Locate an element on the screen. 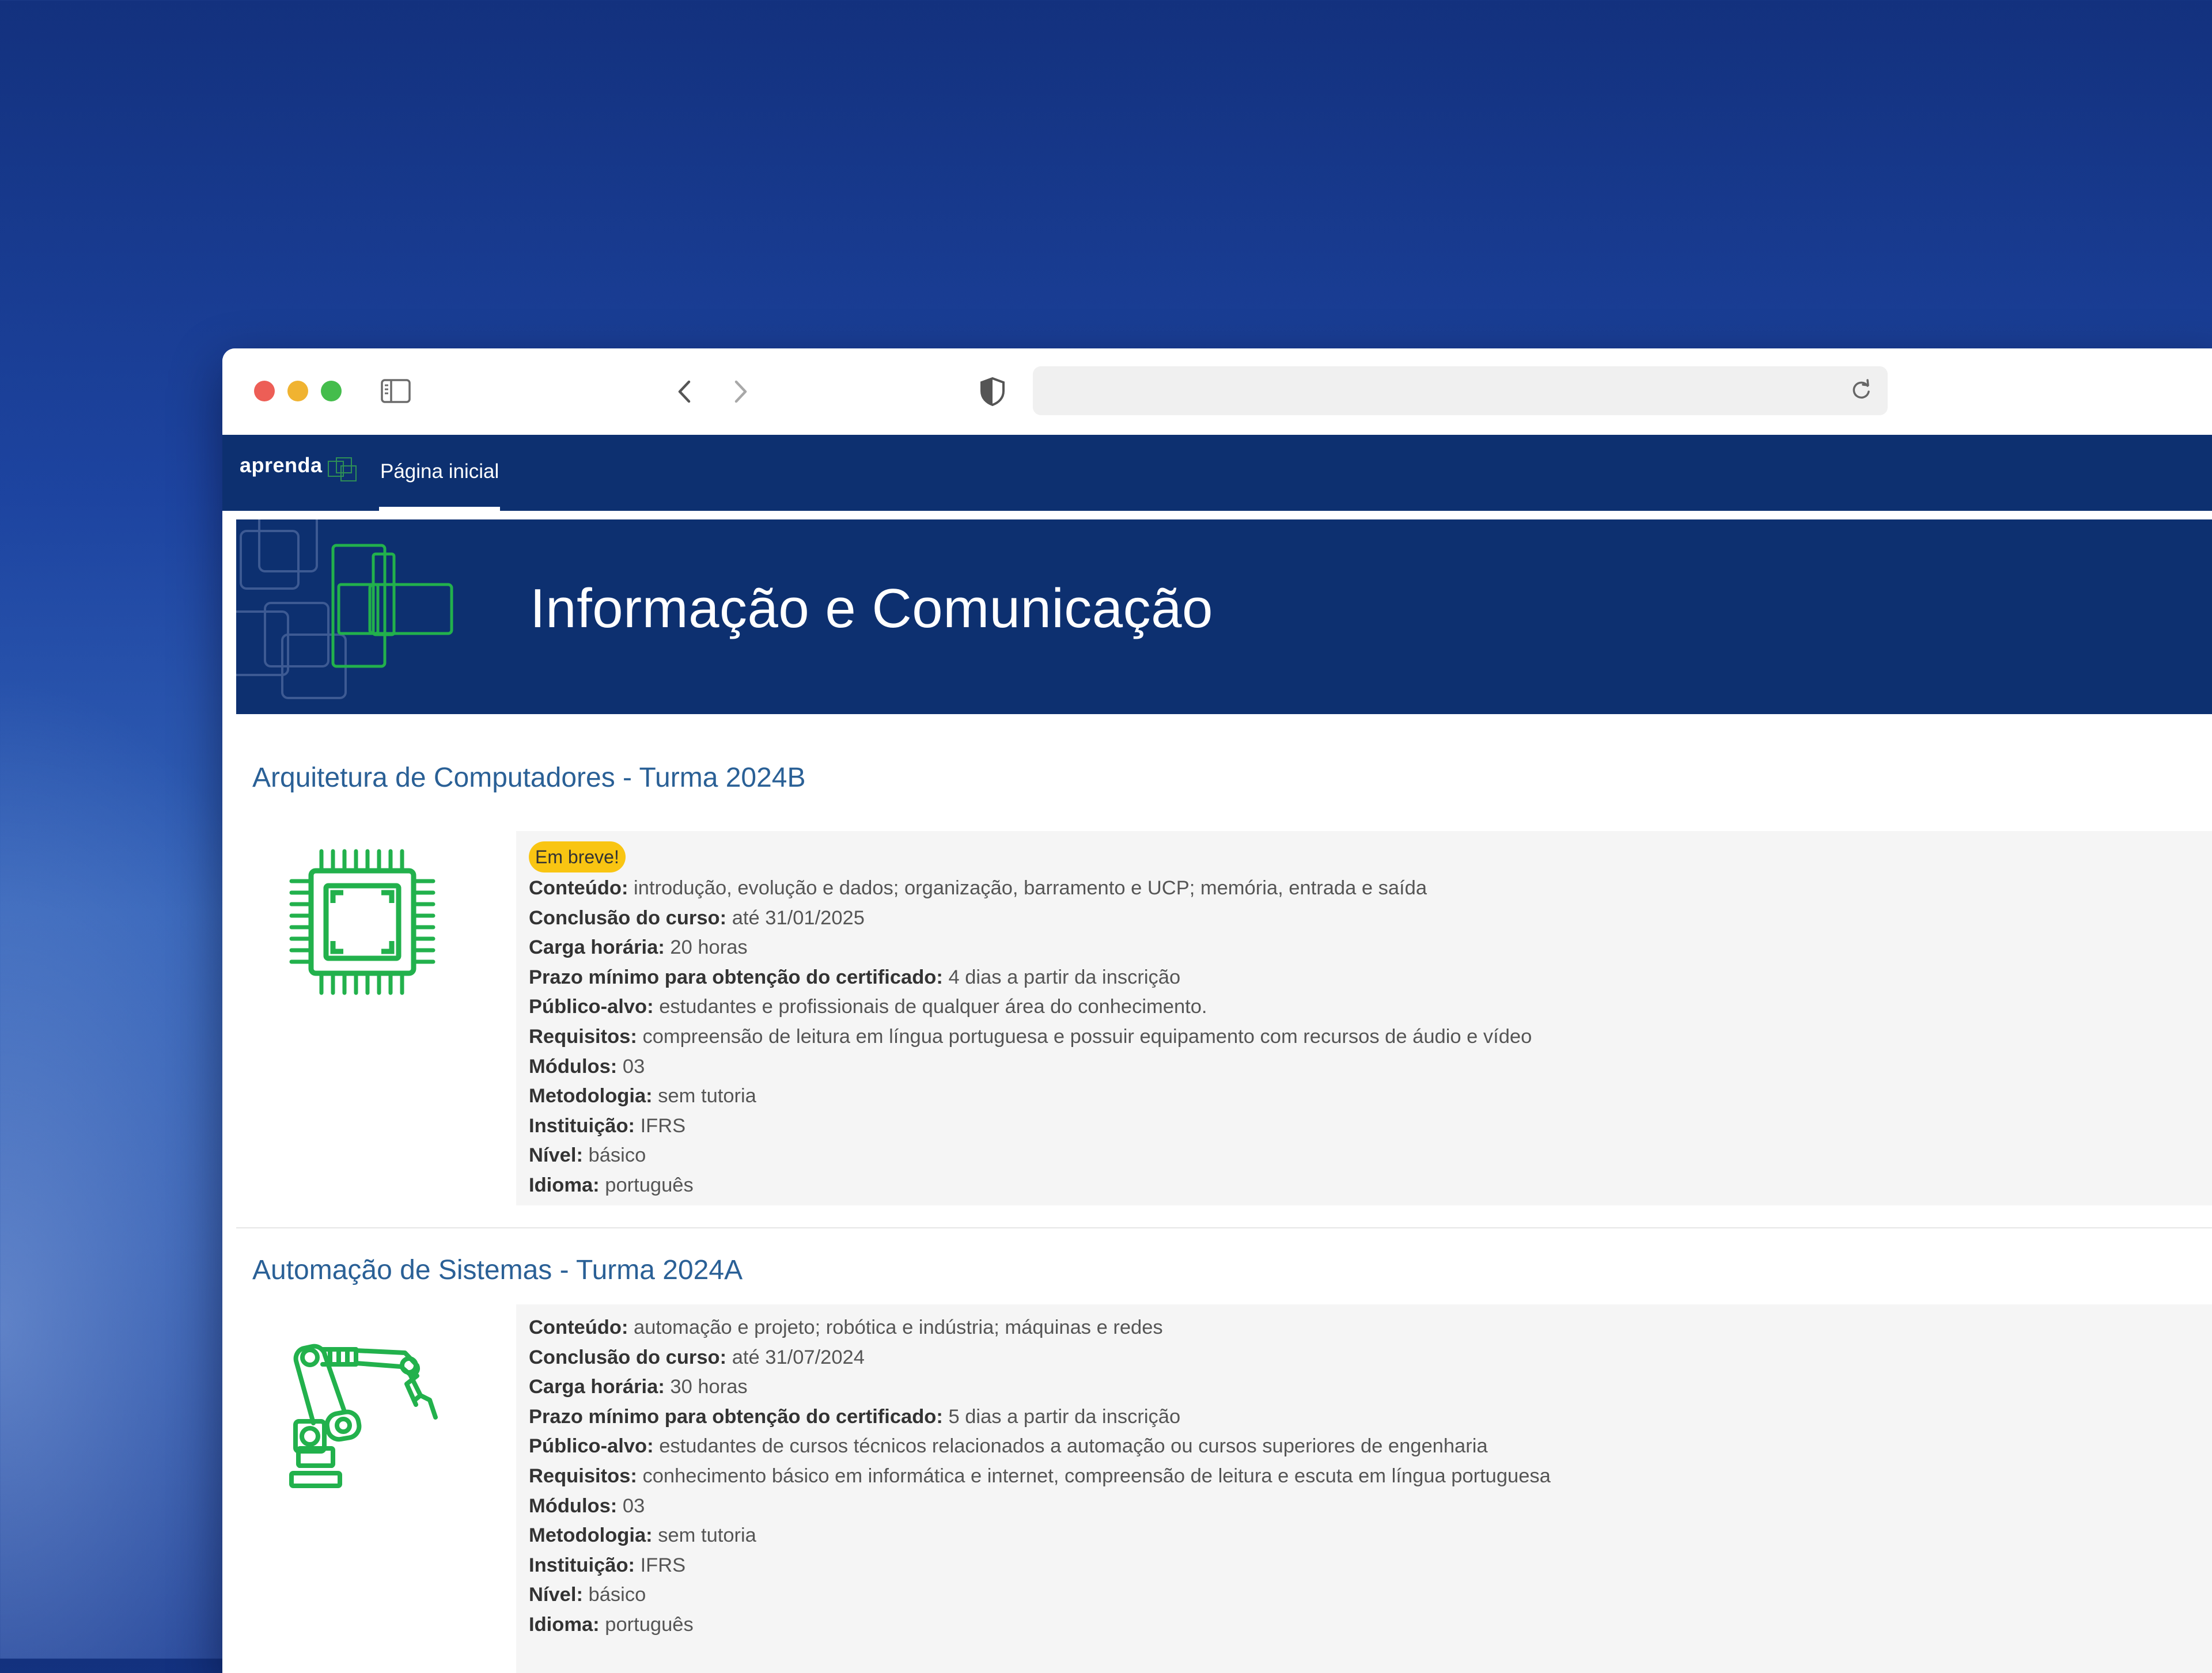 The height and width of the screenshot is (1673, 2212). squares-pattern-icon is located at coordinates (344, 609).